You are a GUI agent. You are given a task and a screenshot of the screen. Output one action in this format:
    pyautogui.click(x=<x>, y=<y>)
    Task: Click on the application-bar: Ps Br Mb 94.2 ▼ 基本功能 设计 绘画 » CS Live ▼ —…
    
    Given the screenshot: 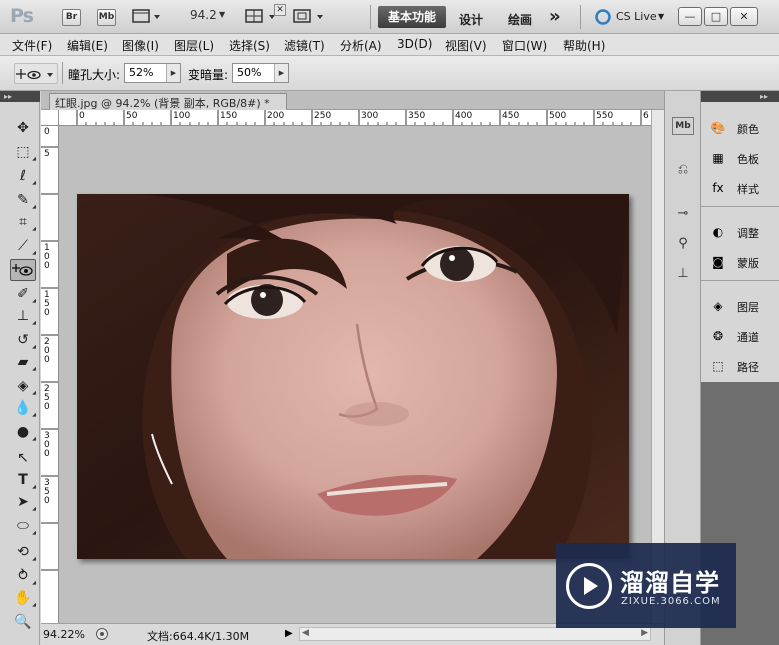 What is the action you would take?
    pyautogui.click(x=389, y=17)
    